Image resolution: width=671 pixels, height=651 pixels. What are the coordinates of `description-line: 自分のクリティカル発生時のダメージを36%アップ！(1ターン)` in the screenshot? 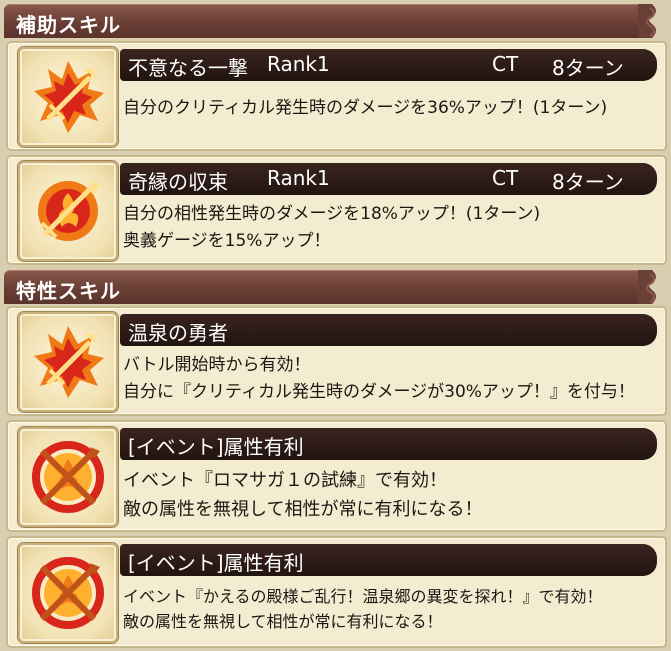 It's located at (365, 108).